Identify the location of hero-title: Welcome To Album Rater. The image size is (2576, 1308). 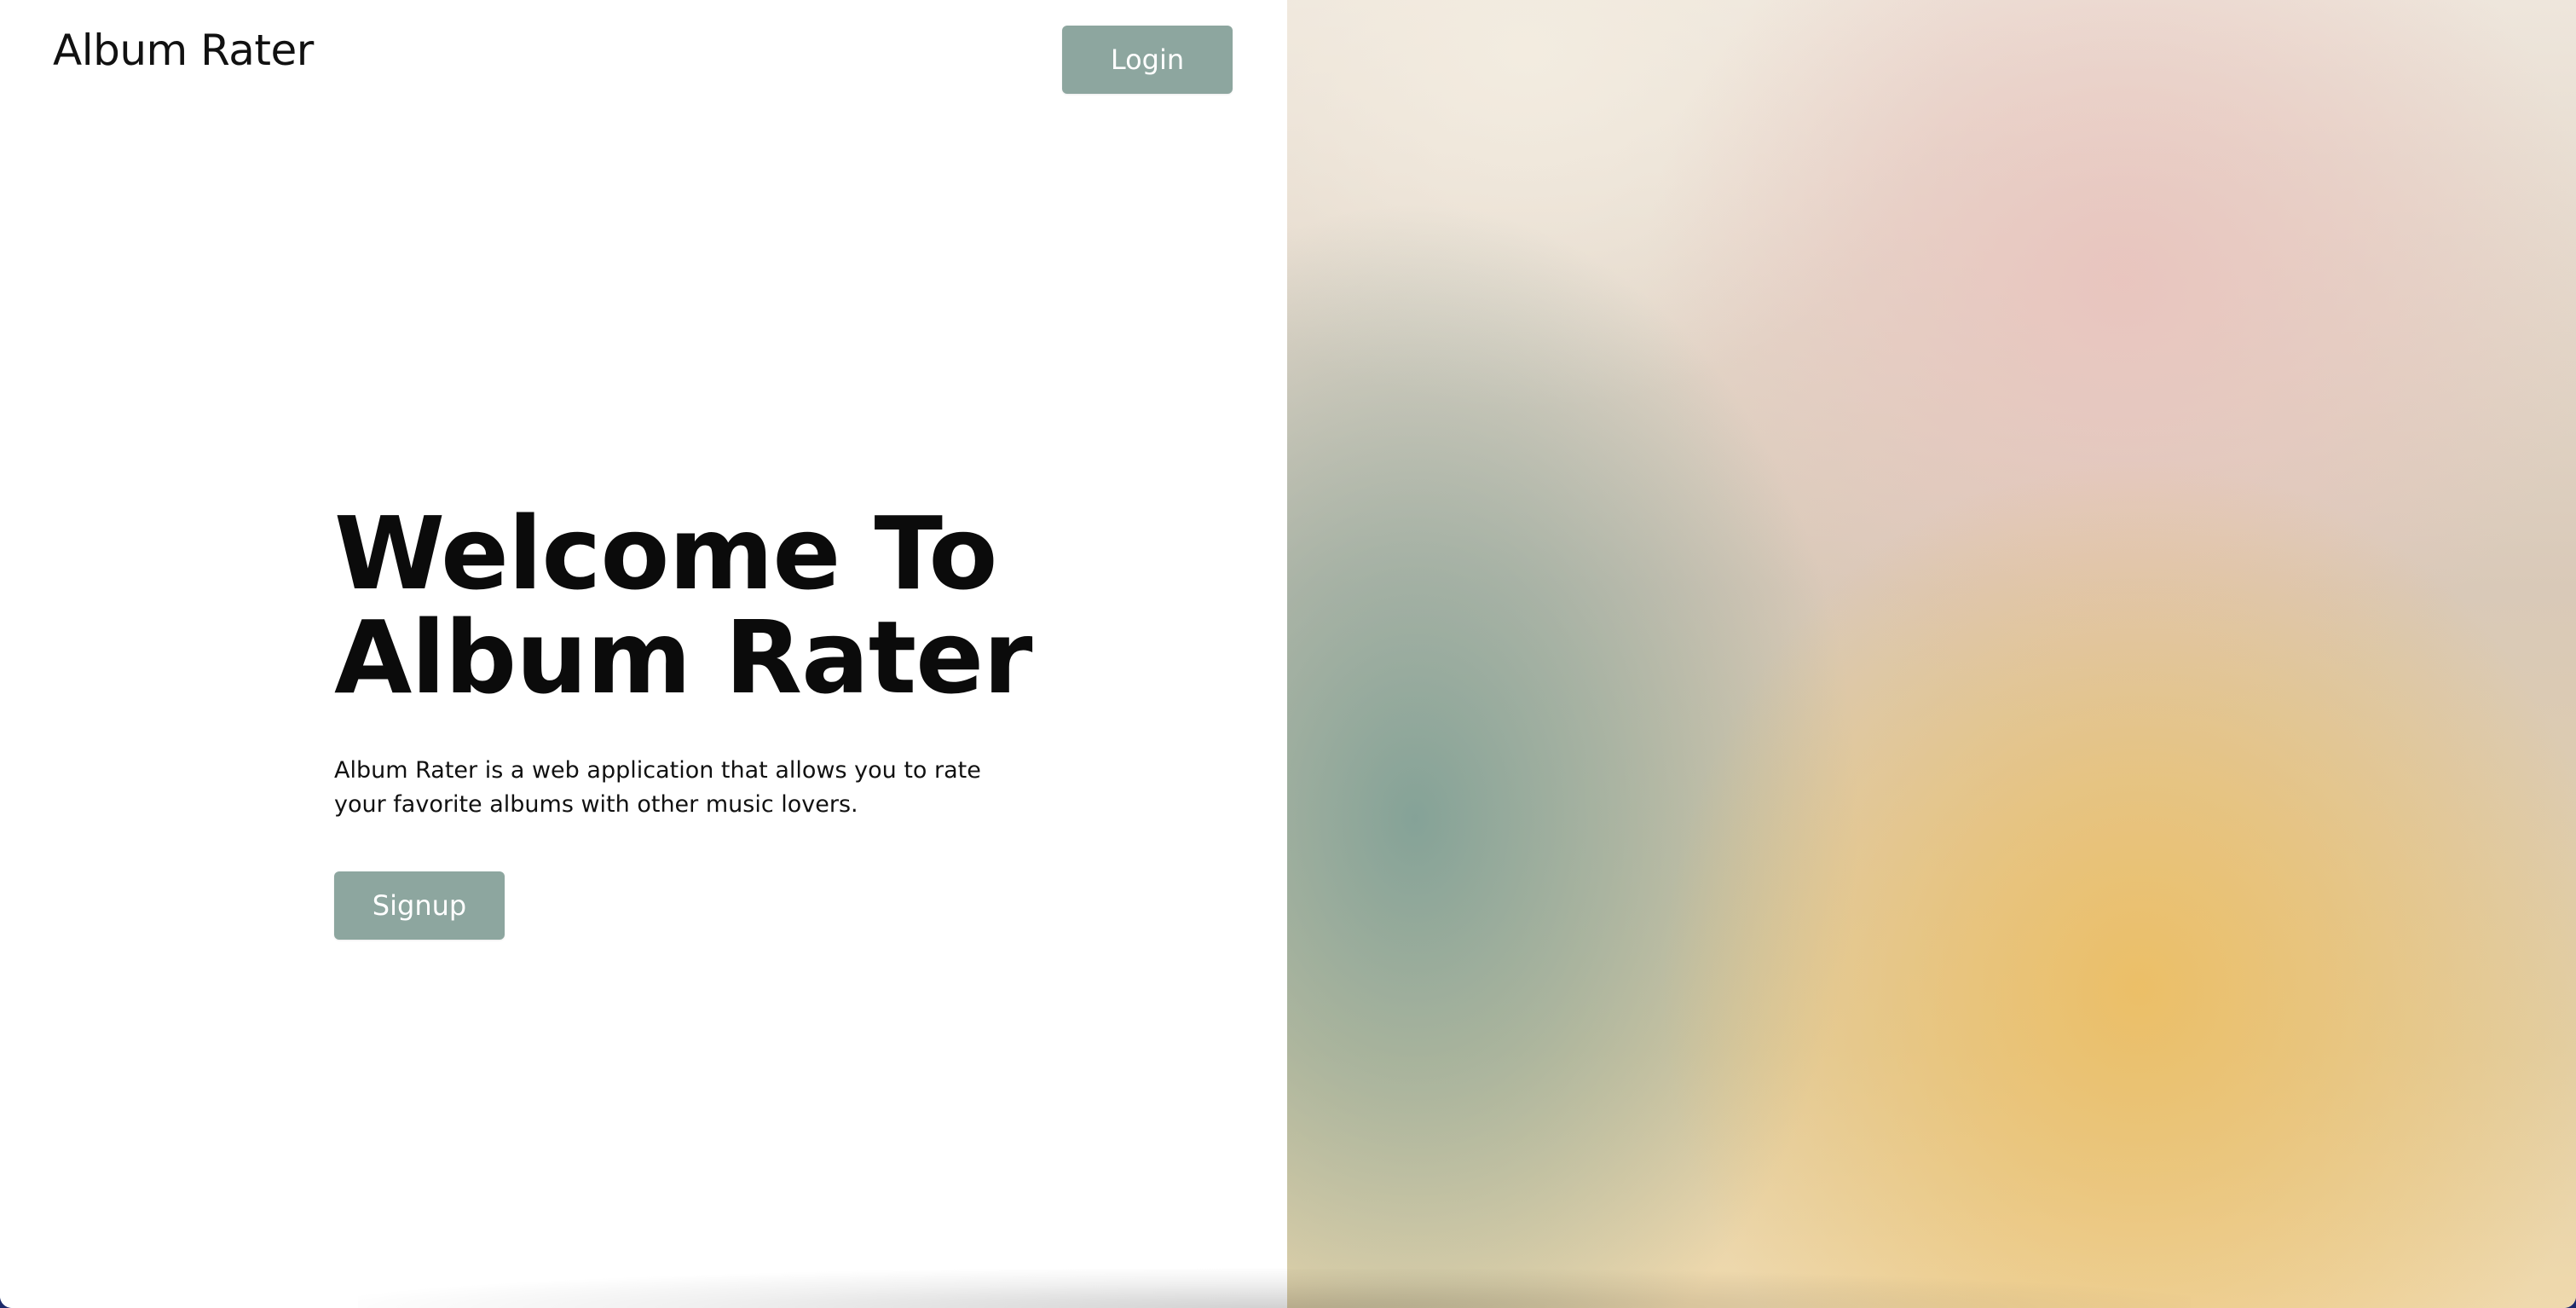
(683, 605).